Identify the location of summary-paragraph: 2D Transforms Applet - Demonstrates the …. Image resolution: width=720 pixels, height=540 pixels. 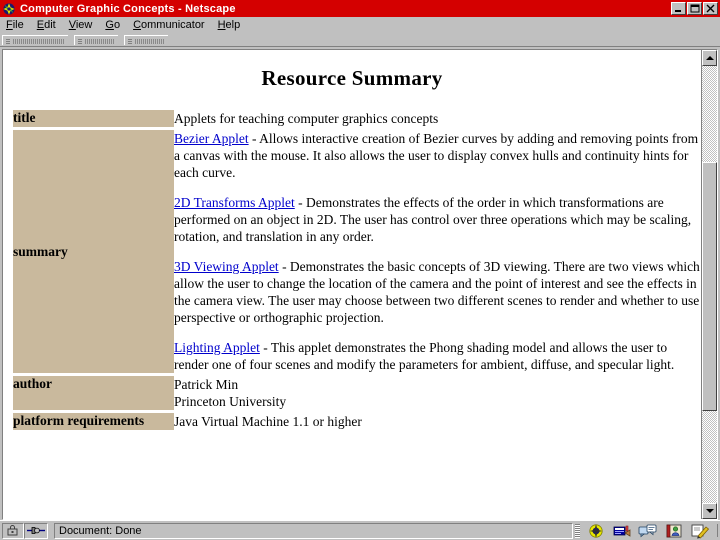
(437, 219).